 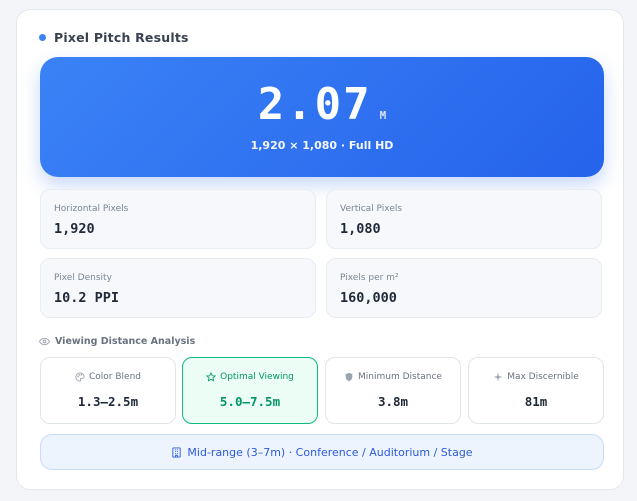 What do you see at coordinates (464, 288) in the screenshot?
I see `stat-pixels-per-m2: Pixels per m² 160,000` at bounding box center [464, 288].